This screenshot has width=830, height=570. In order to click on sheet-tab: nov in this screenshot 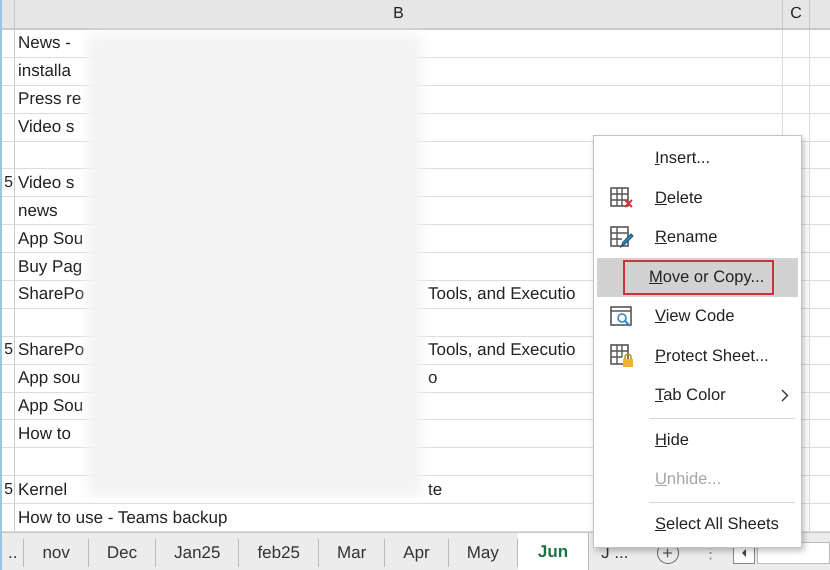, I will do `click(56, 553)`.